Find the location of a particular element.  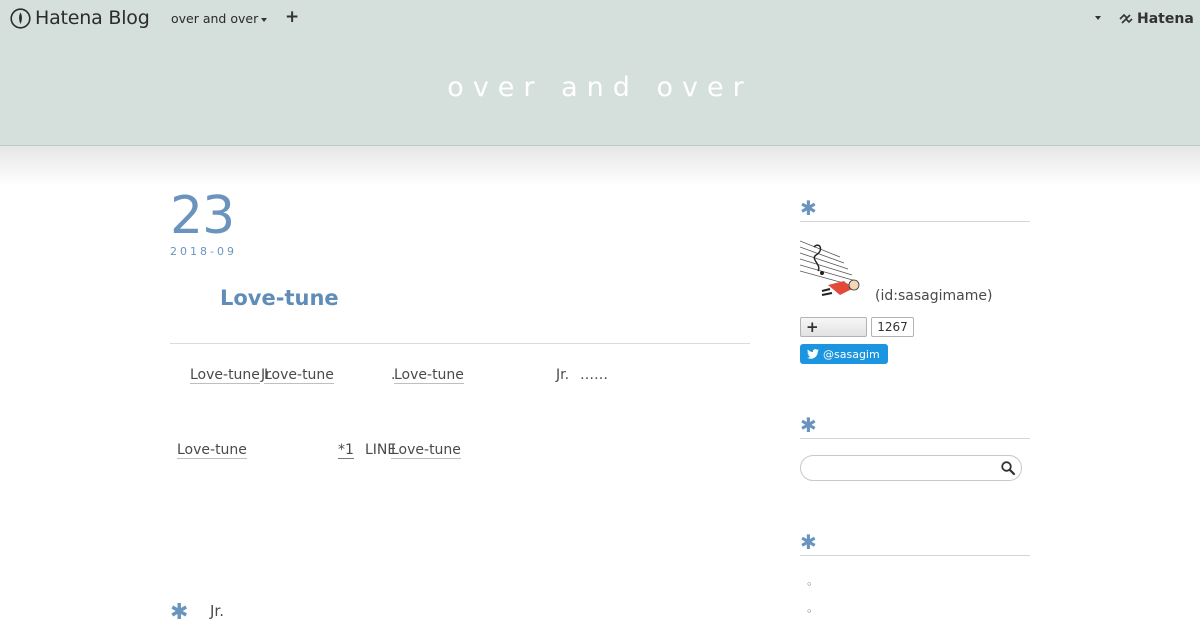

blog-title: over and over is located at coordinates (600, 87).